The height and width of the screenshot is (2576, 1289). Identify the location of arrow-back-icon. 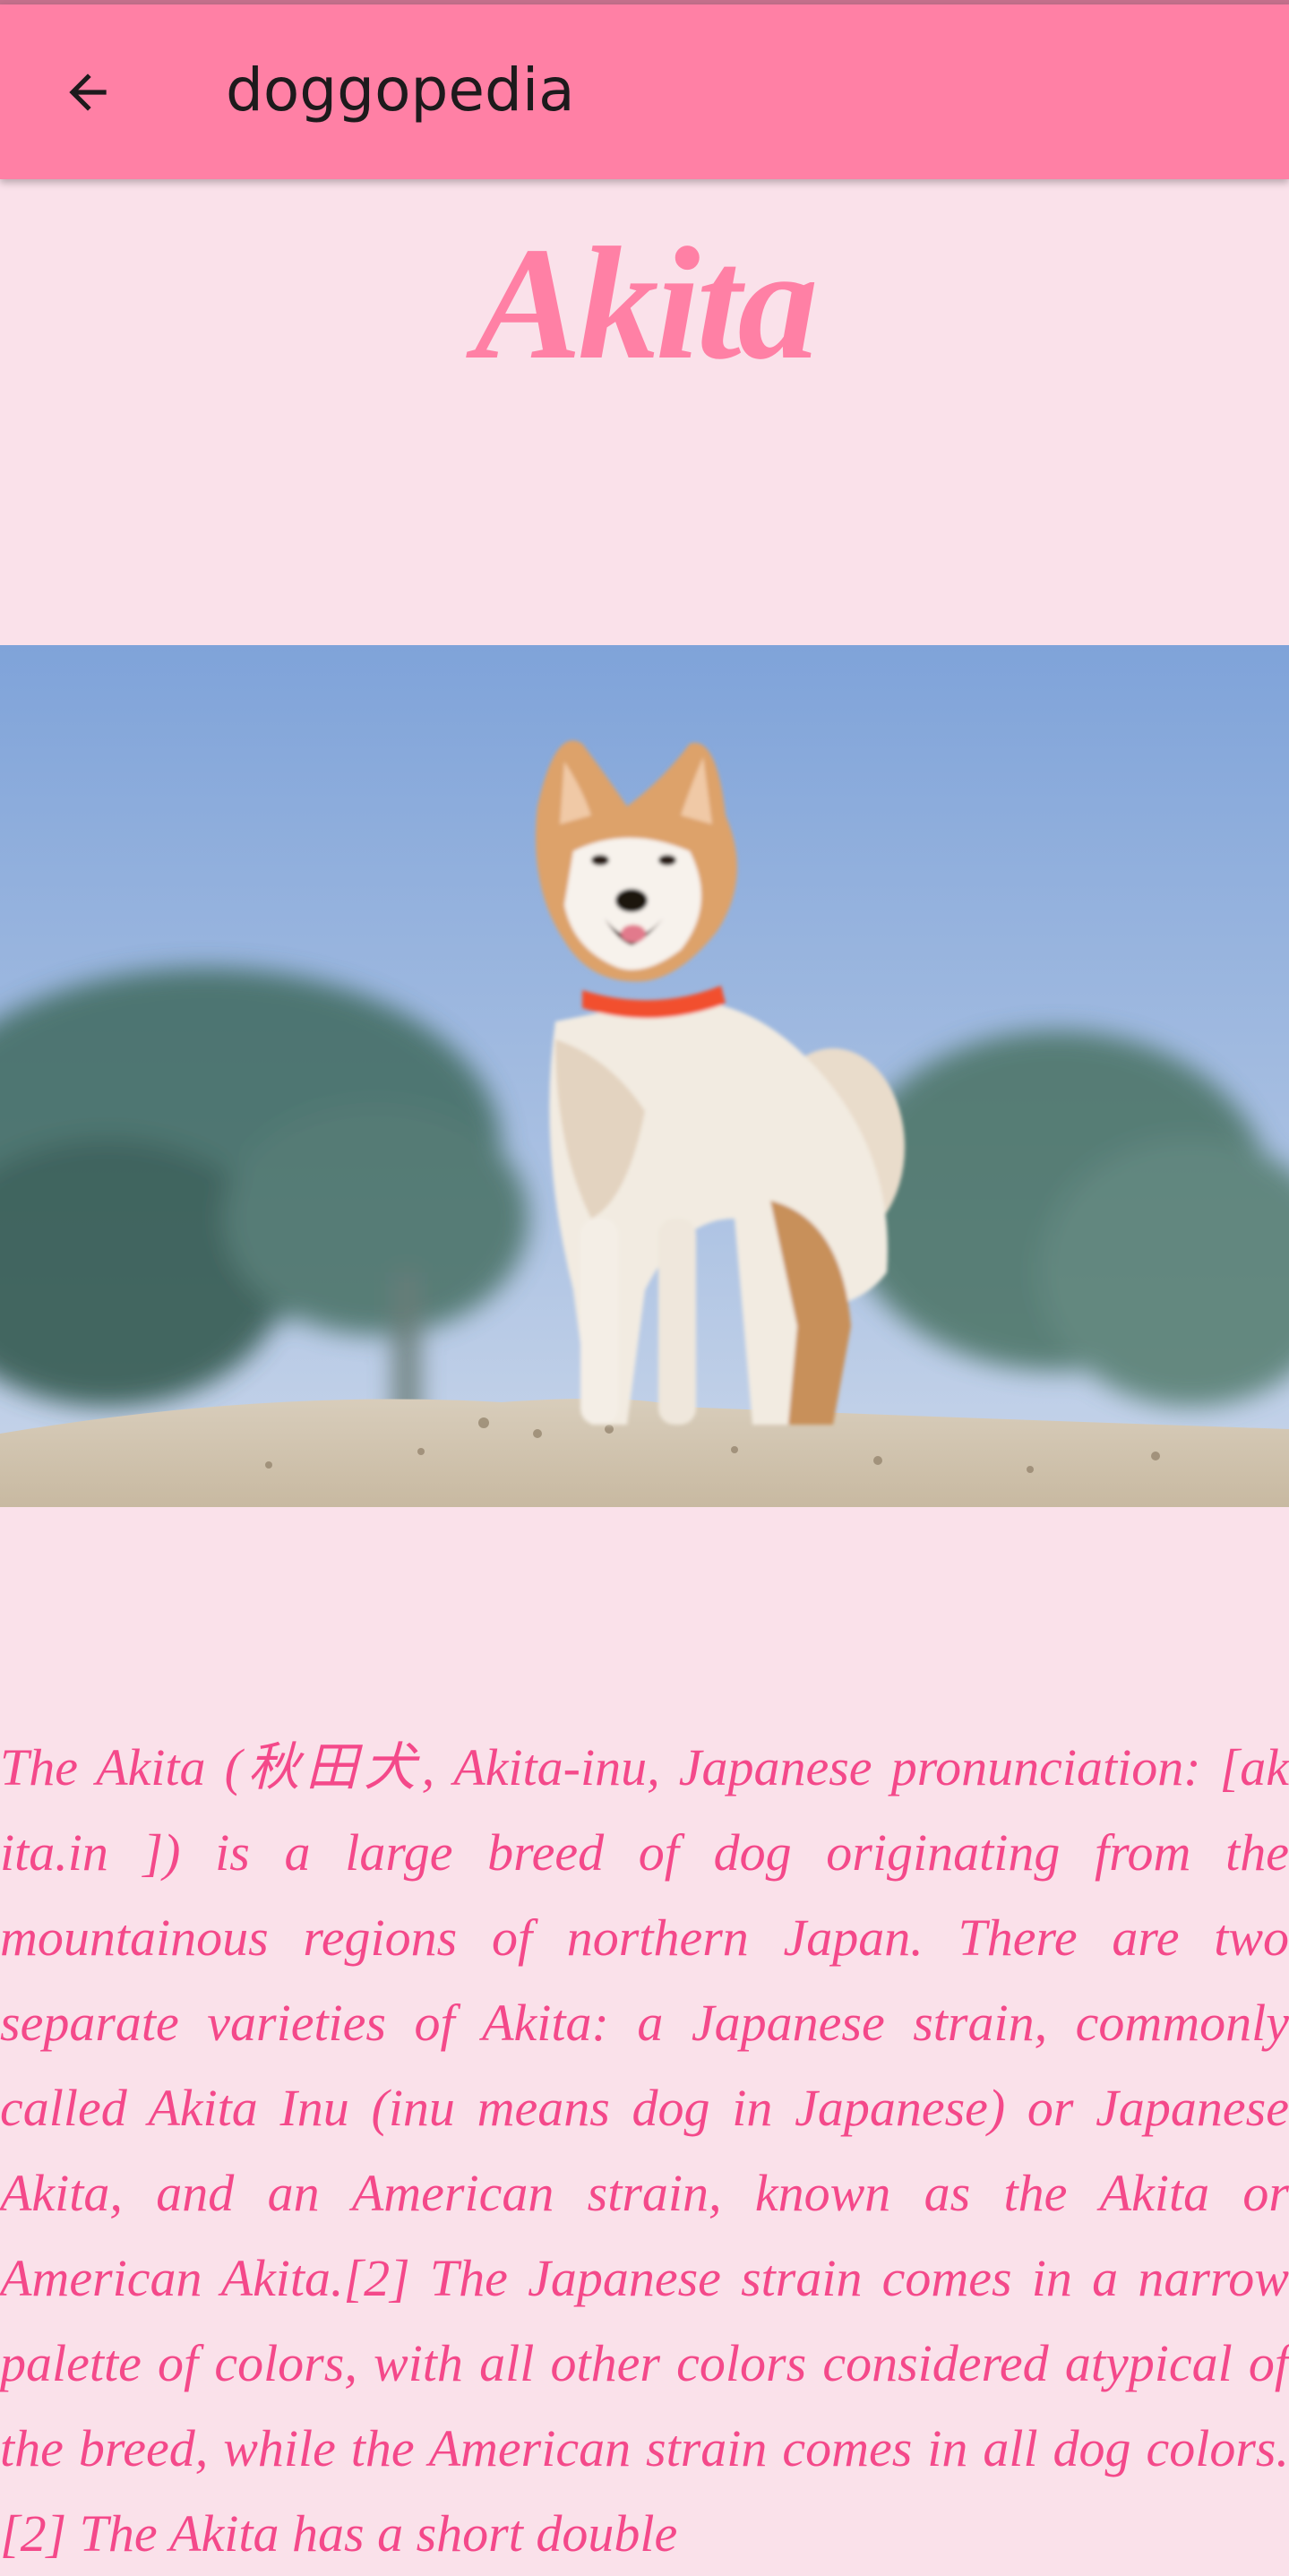
(88, 92).